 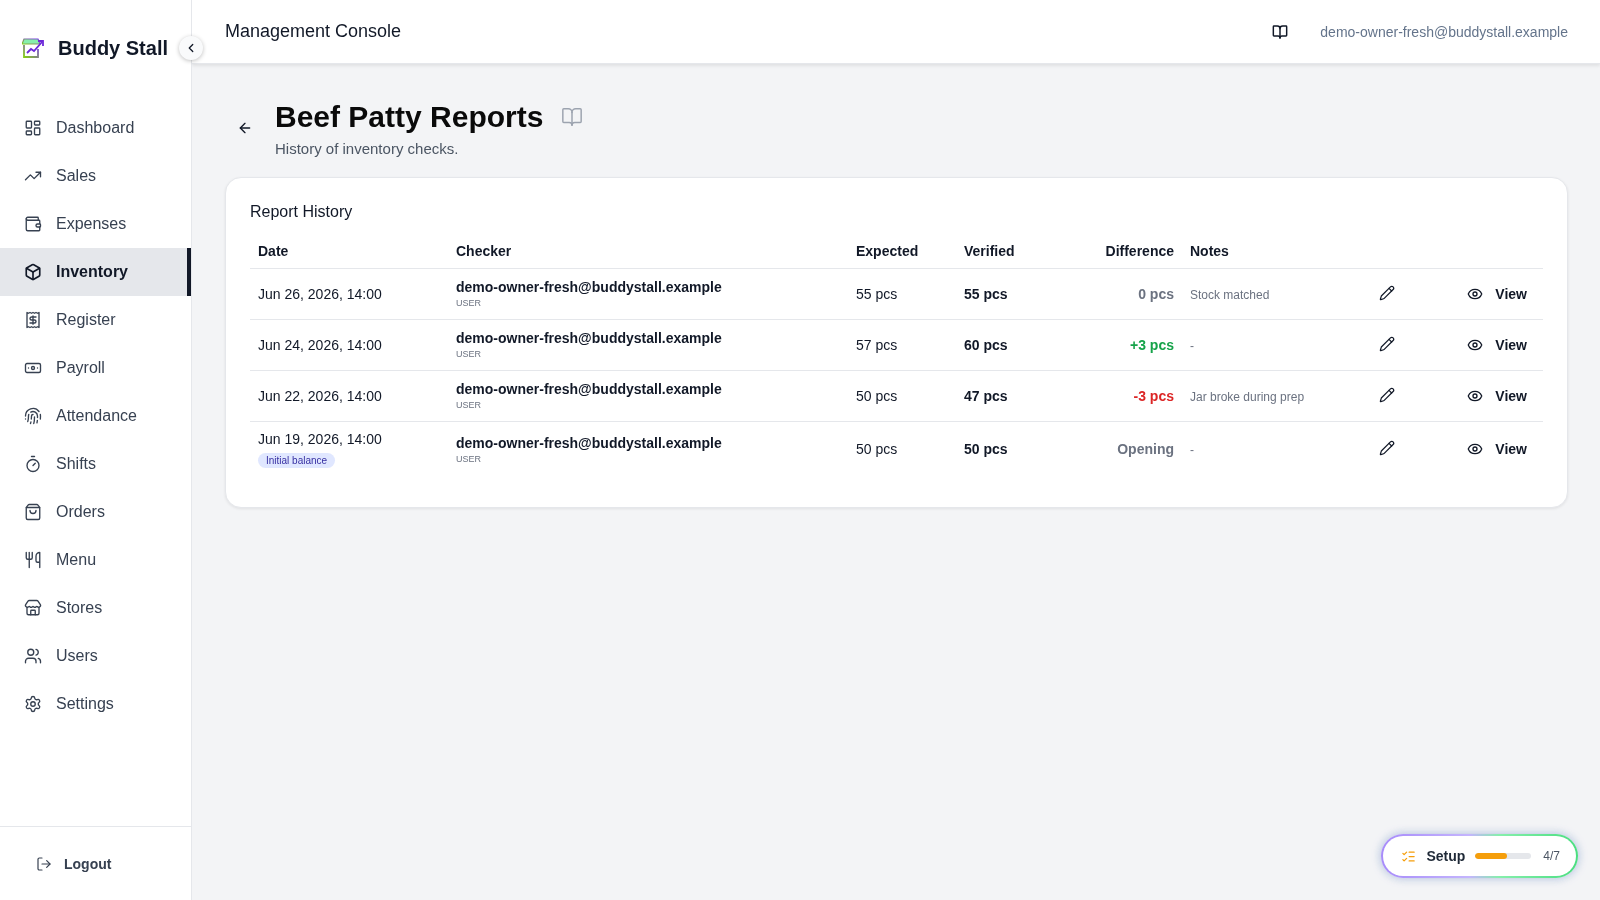 What do you see at coordinates (320, 438) in the screenshot?
I see `date-text: Jun 19, 2026, 14:00` at bounding box center [320, 438].